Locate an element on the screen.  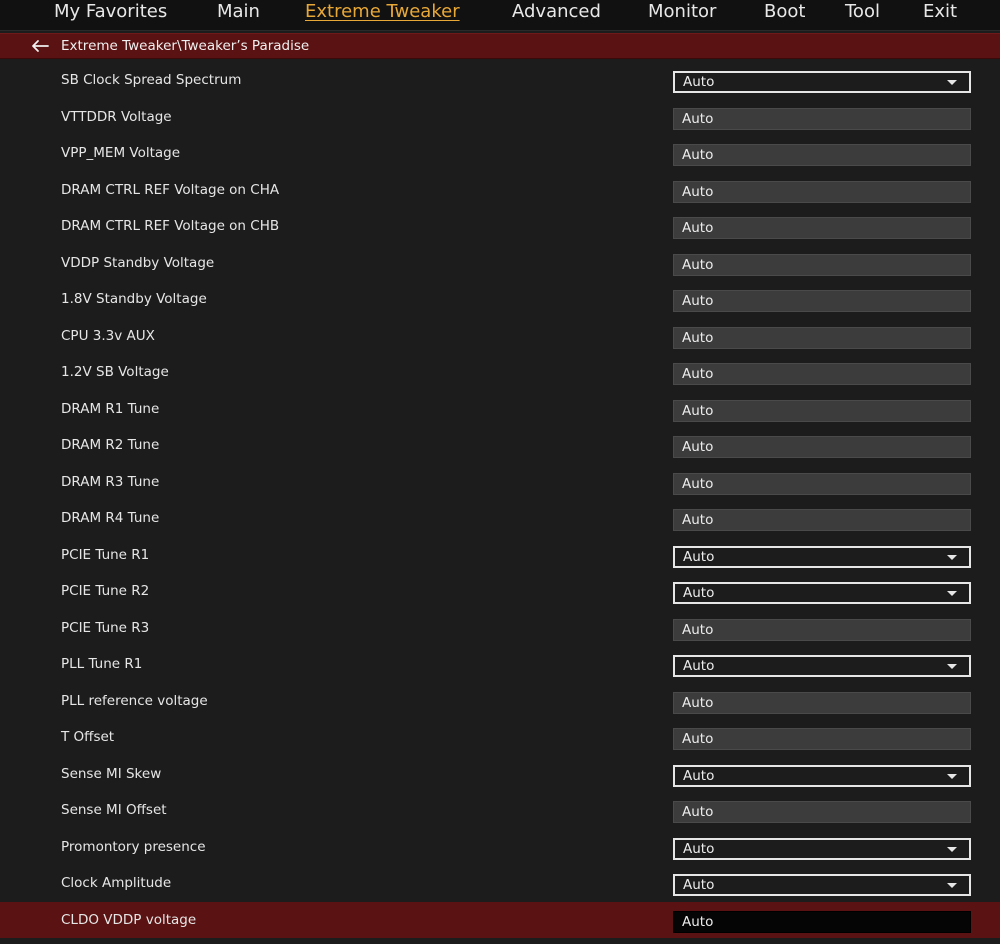
setting-row: CLDO VDDP voltage Auto is located at coordinates (500, 919).